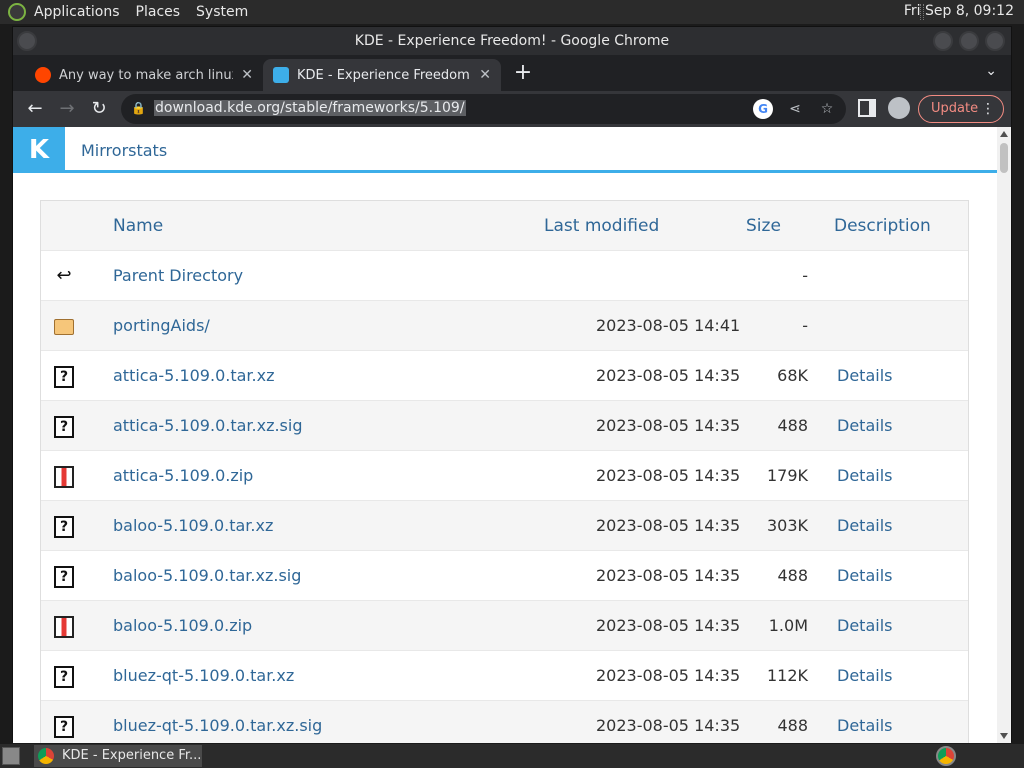 The image size is (1024, 768). Describe the element at coordinates (787, 675) in the screenshot. I see `file-size: 112K` at that location.